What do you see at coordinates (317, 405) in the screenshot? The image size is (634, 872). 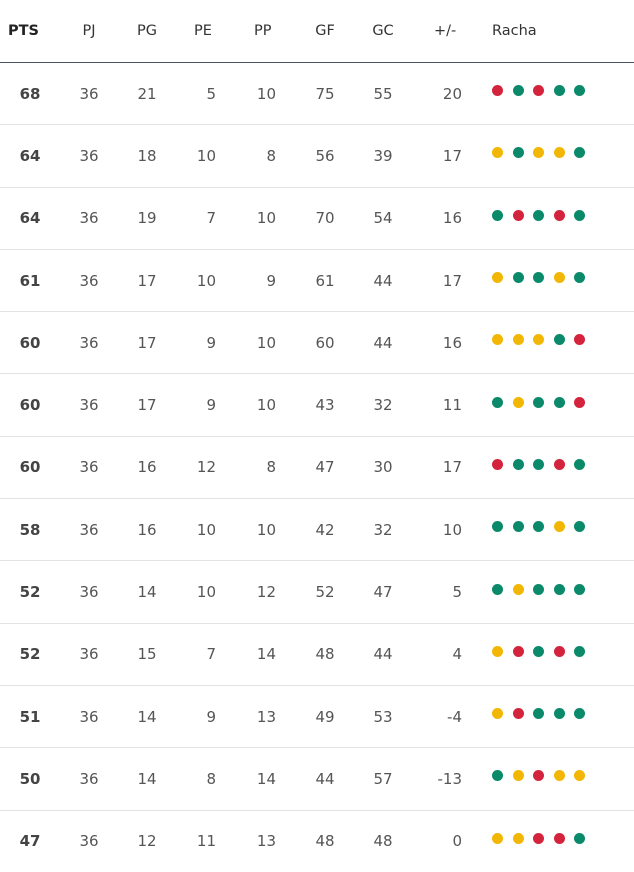 I see `table-row: 60 36 17 9 10 43 32 11` at bounding box center [317, 405].